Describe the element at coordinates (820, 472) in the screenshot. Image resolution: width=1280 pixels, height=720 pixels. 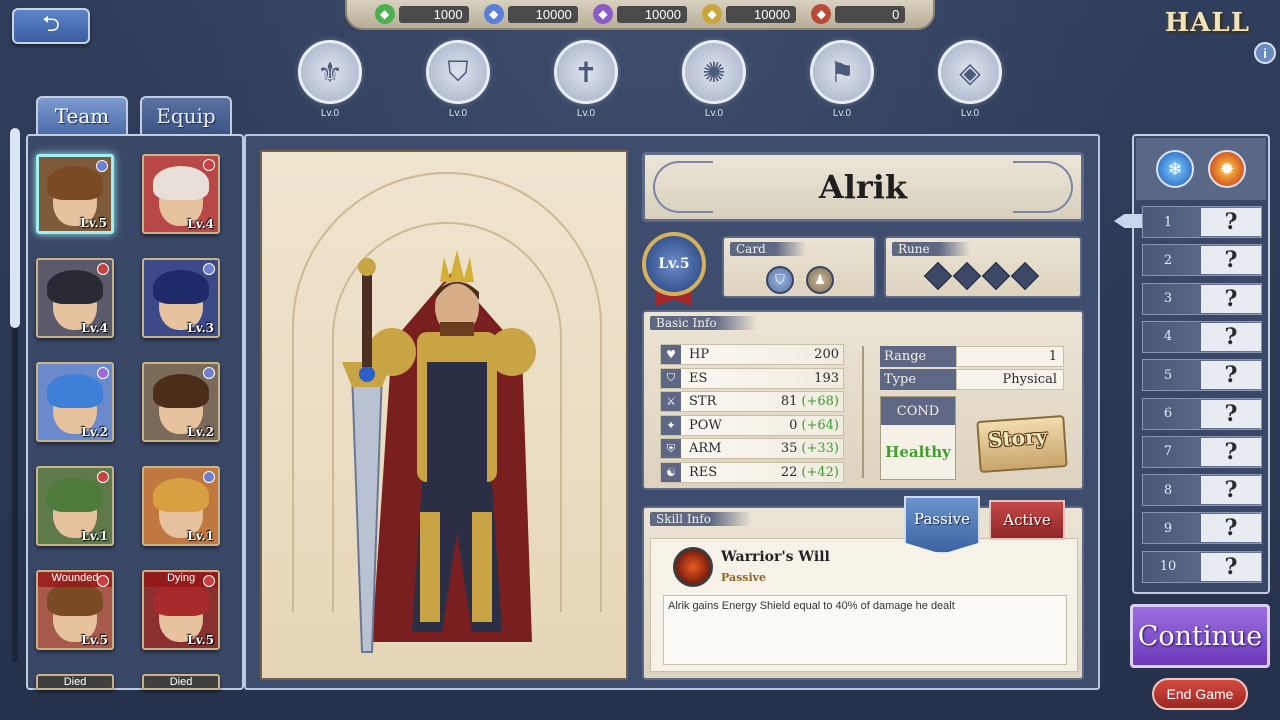
I see `stat-bonus: (+42)` at that location.